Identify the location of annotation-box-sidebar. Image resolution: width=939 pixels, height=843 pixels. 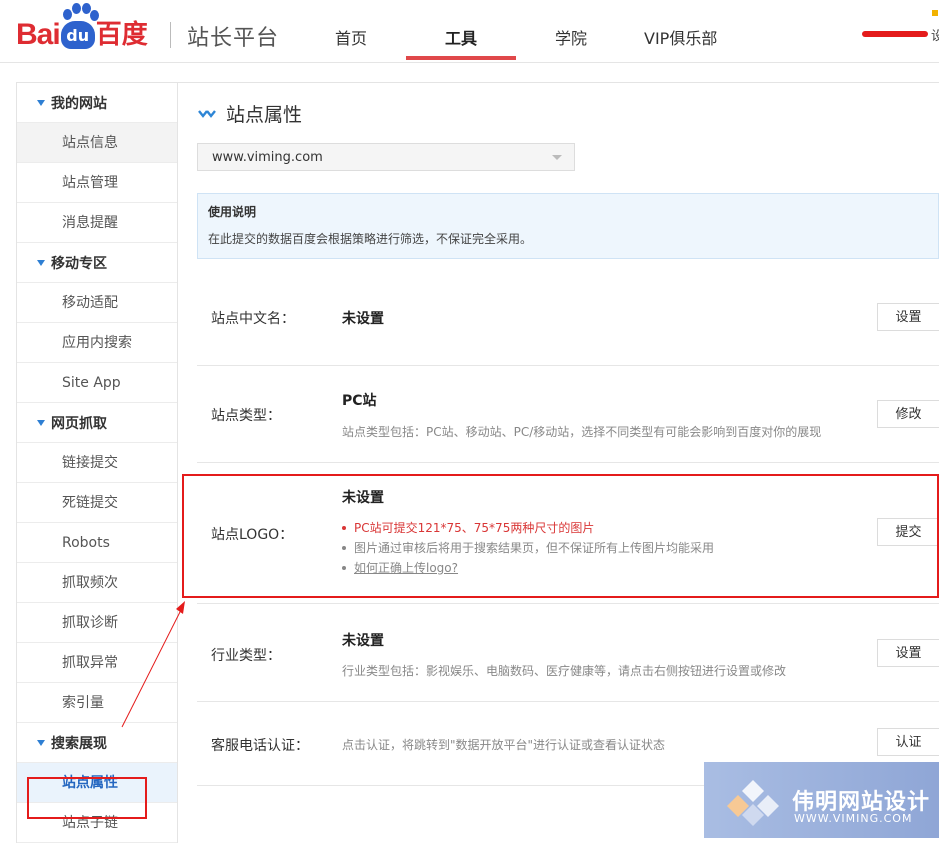
(87, 798).